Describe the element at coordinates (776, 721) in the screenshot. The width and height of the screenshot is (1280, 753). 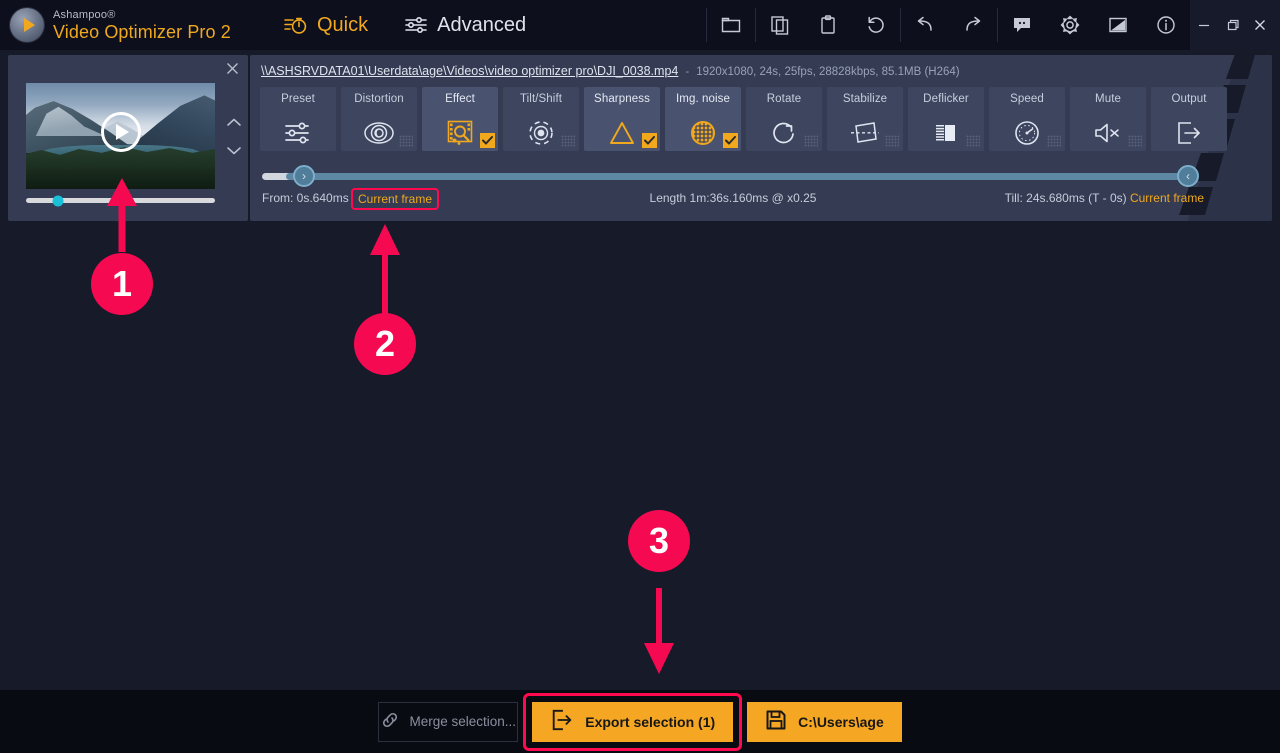
I see `floppy-disk-icon` at that location.